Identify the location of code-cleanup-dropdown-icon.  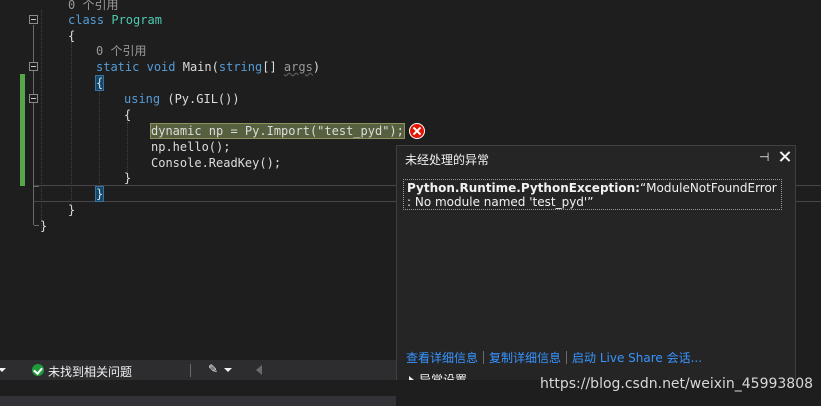
(228, 370).